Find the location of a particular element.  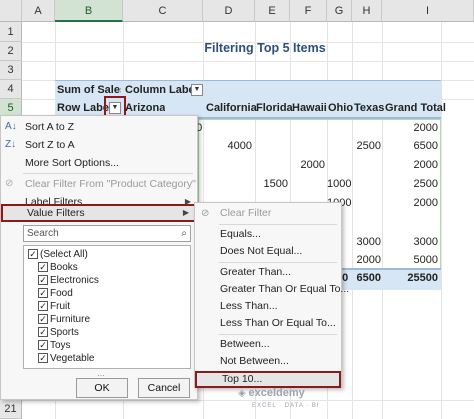

clear-filter-item: ⊘ Clear Filter From "Product Category" is located at coordinates (99, 184).